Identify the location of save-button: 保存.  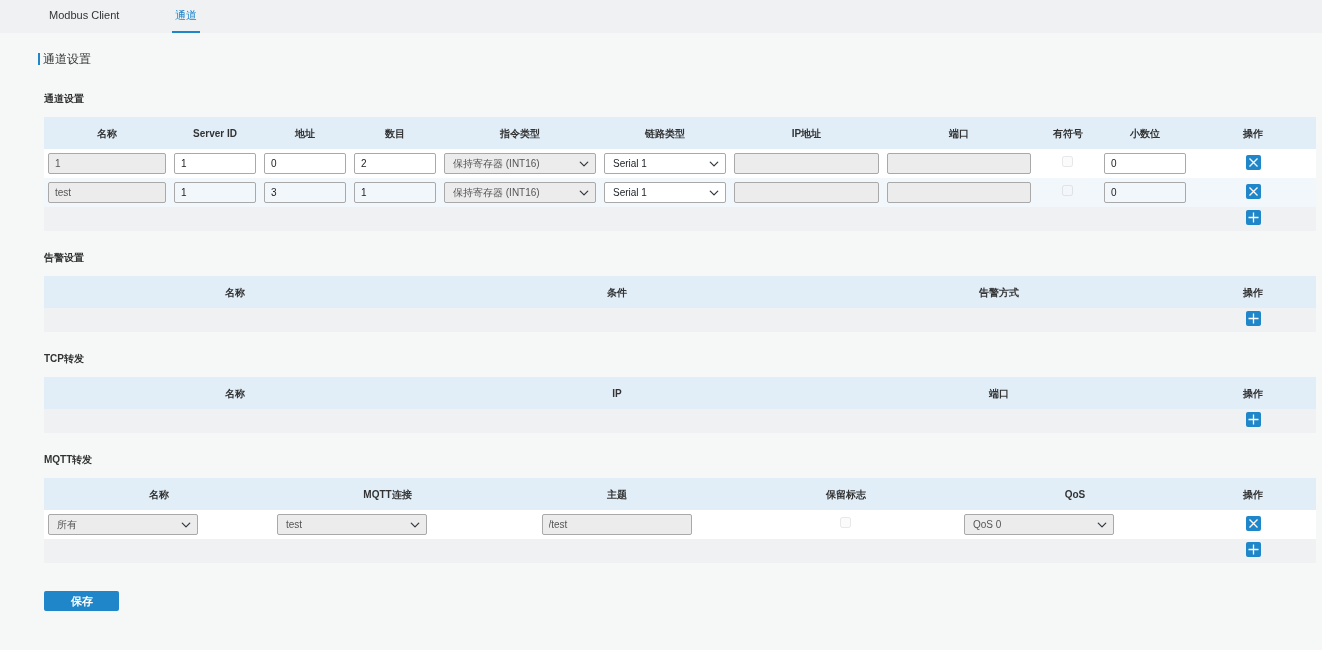
(81, 601).